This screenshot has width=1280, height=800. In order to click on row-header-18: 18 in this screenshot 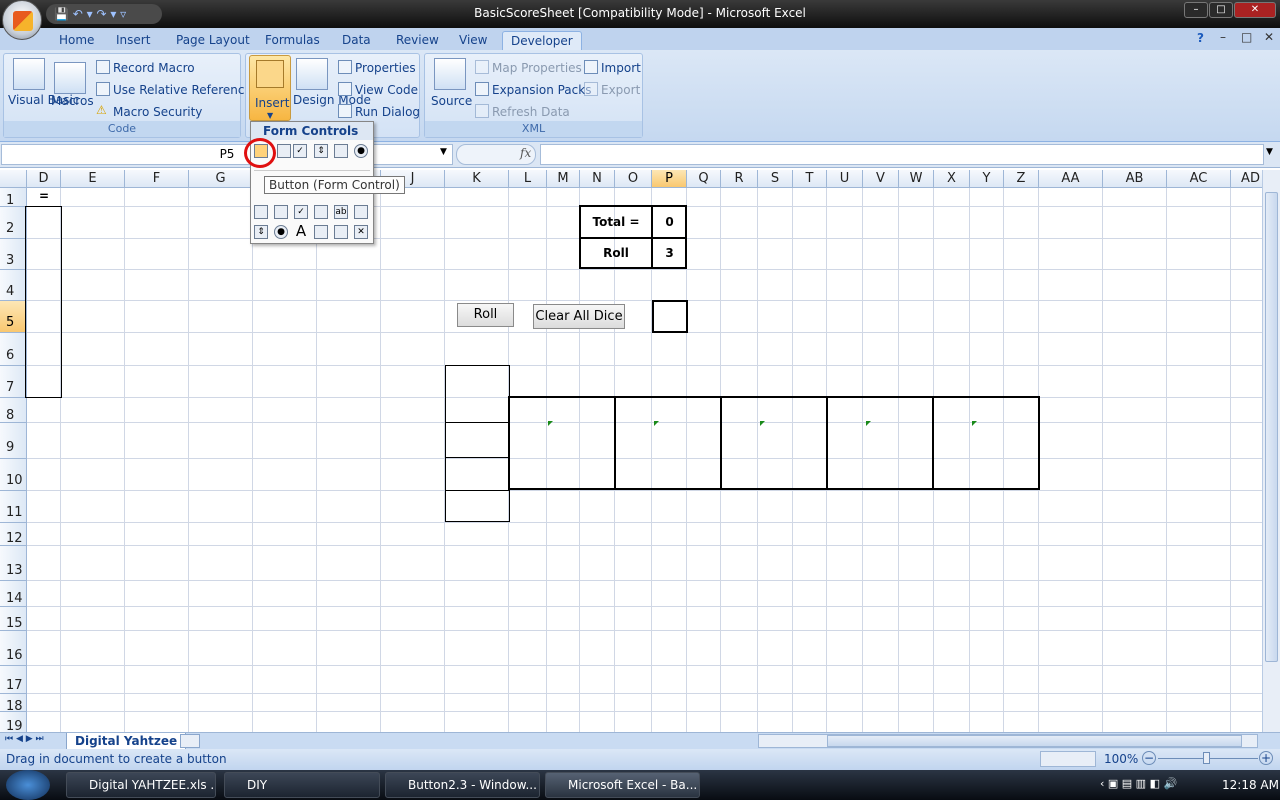, I will do `click(13, 704)`.